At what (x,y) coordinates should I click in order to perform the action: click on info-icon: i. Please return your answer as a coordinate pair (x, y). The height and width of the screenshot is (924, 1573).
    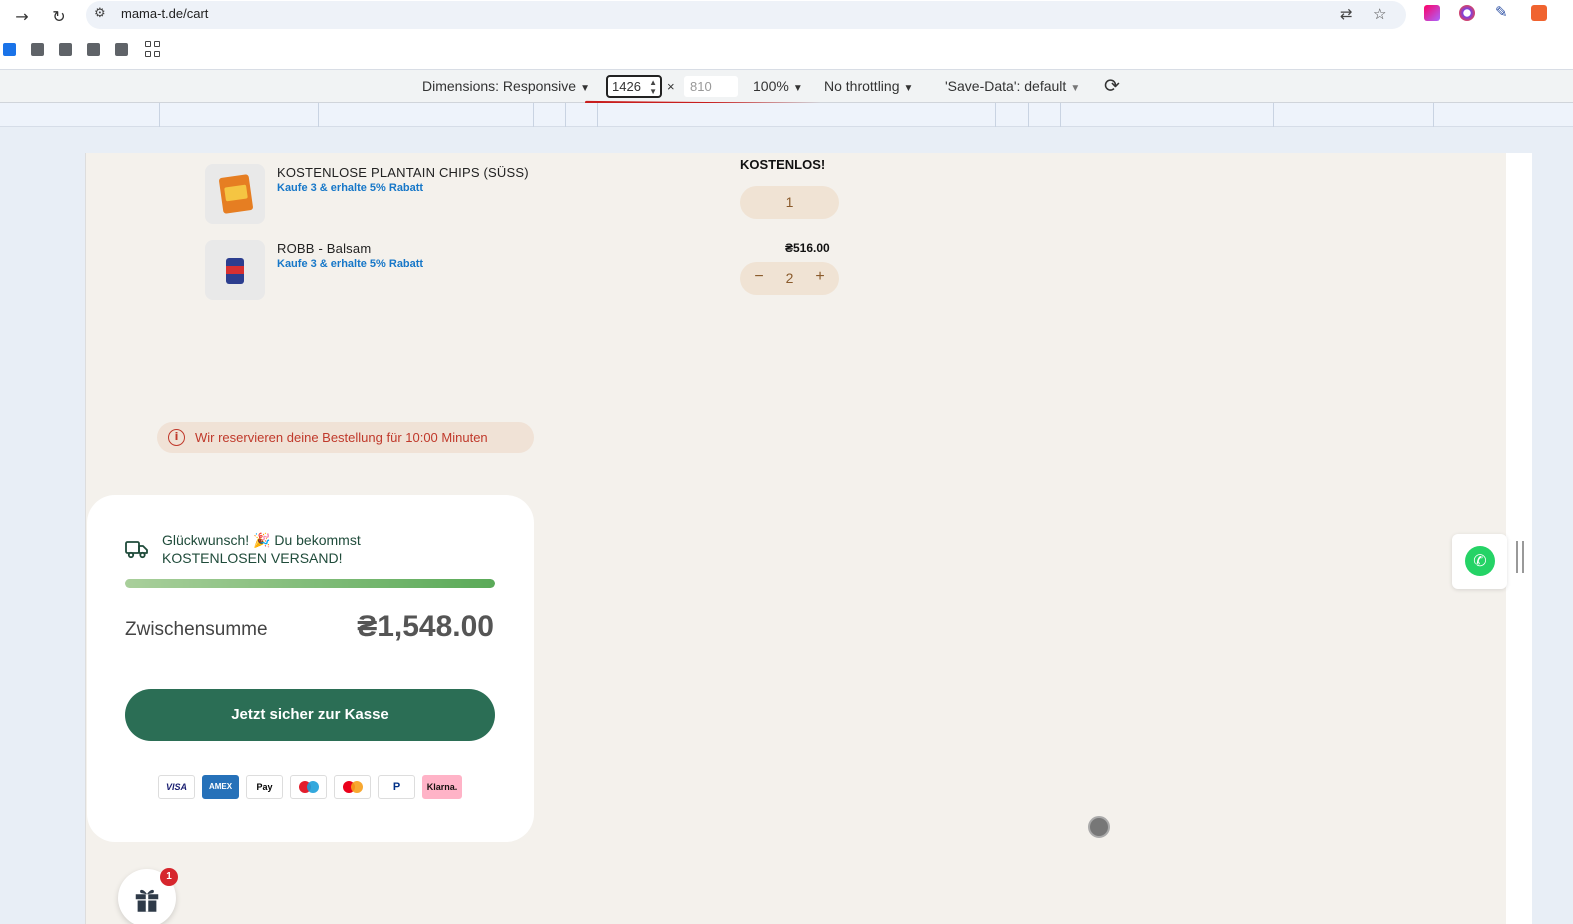
    Looking at the image, I should click on (176, 437).